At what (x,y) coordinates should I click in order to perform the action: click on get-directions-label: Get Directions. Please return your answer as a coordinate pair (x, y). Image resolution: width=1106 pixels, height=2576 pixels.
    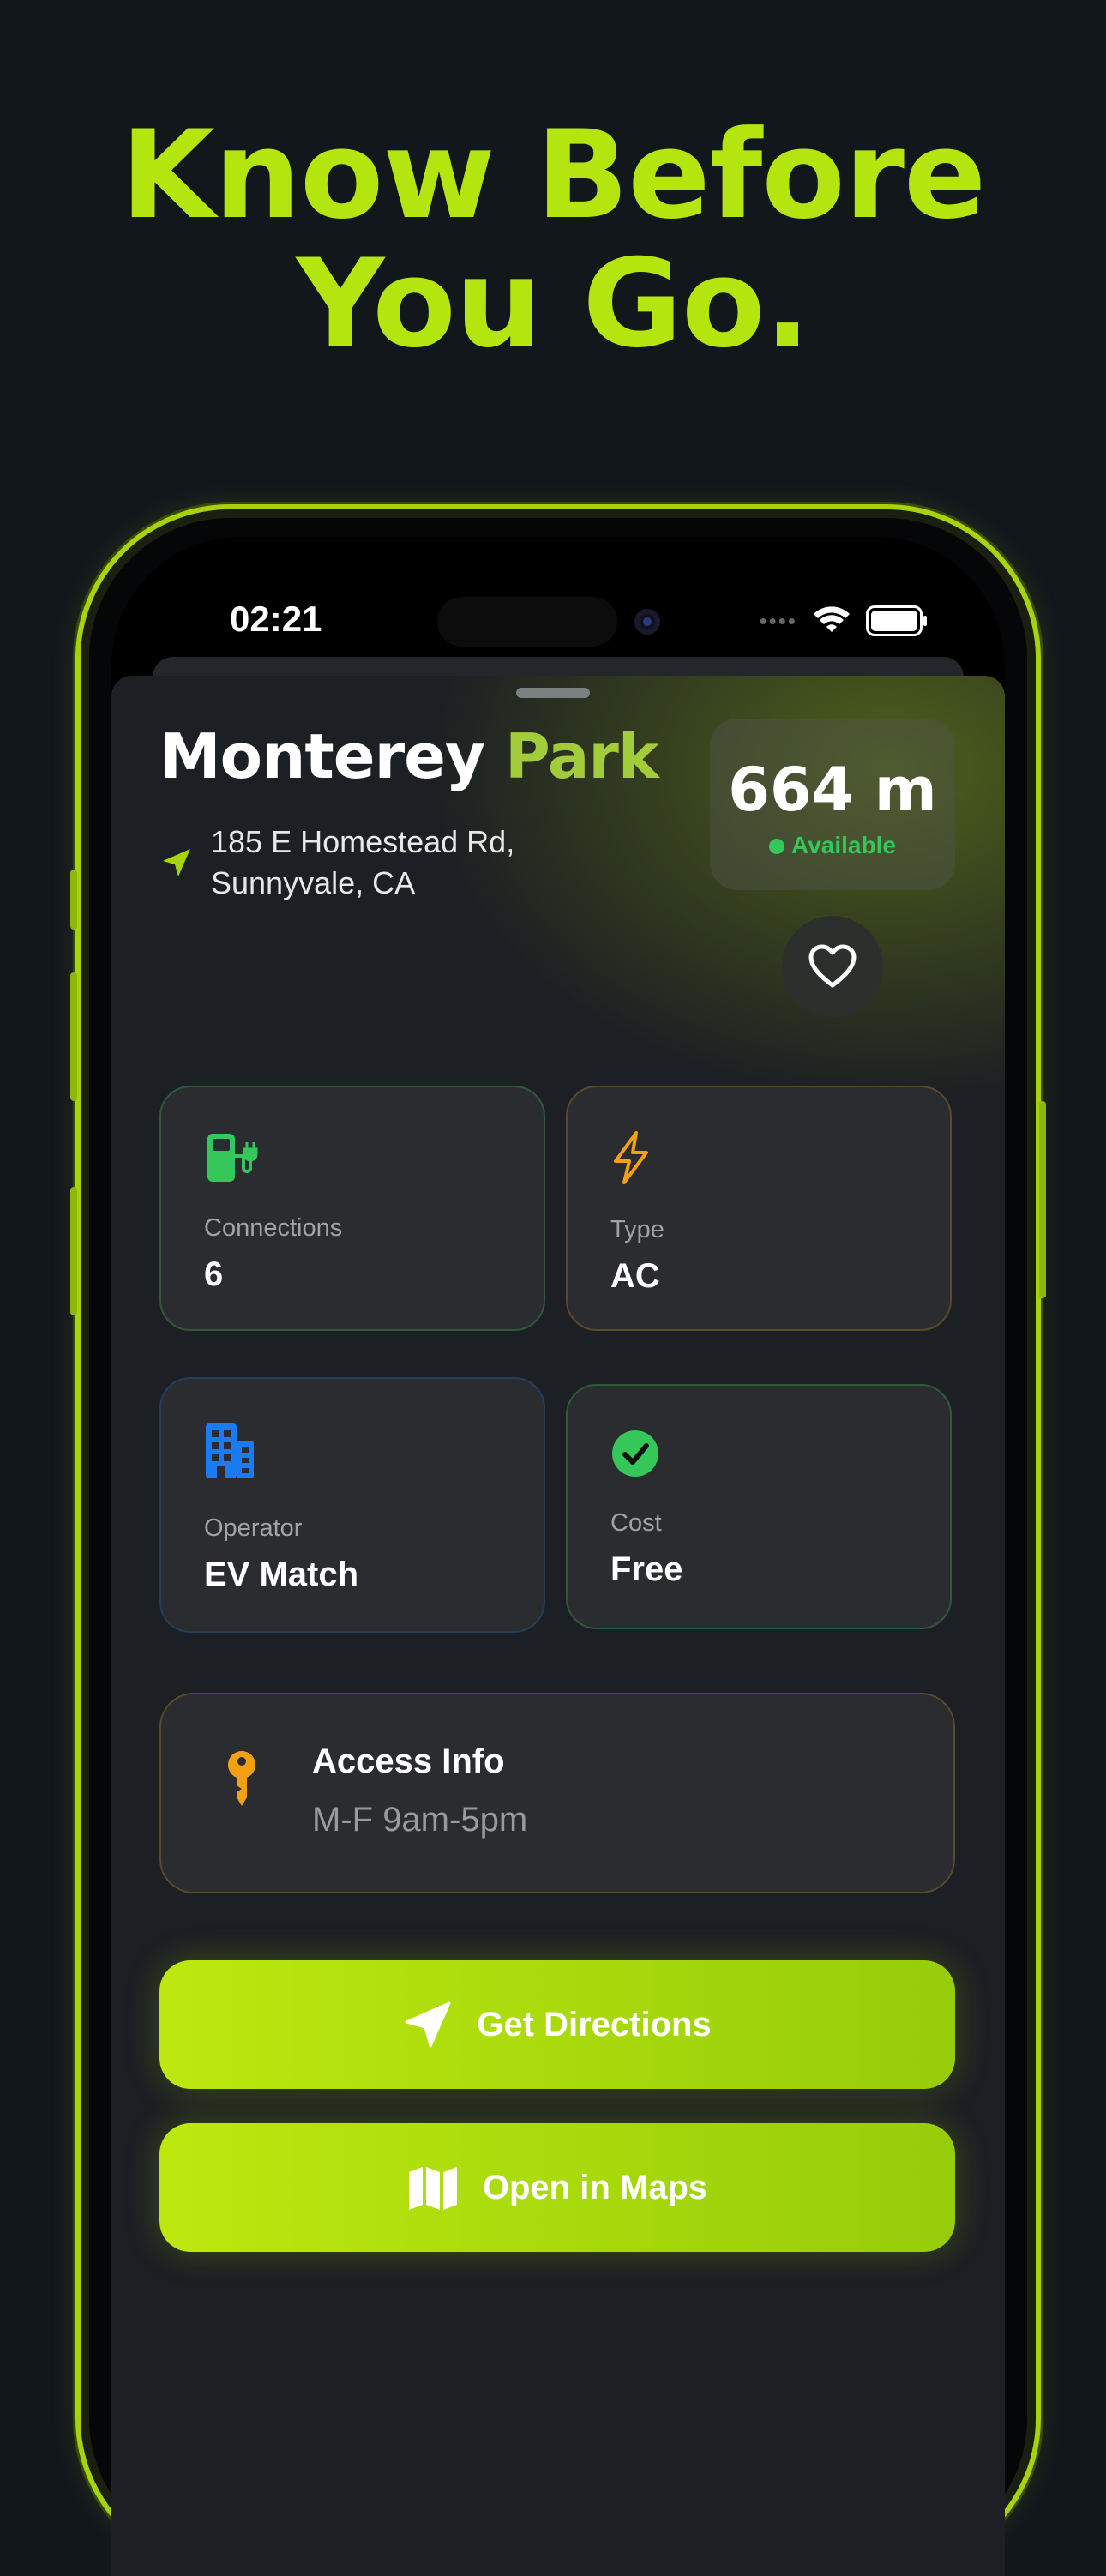
    Looking at the image, I should click on (594, 2024).